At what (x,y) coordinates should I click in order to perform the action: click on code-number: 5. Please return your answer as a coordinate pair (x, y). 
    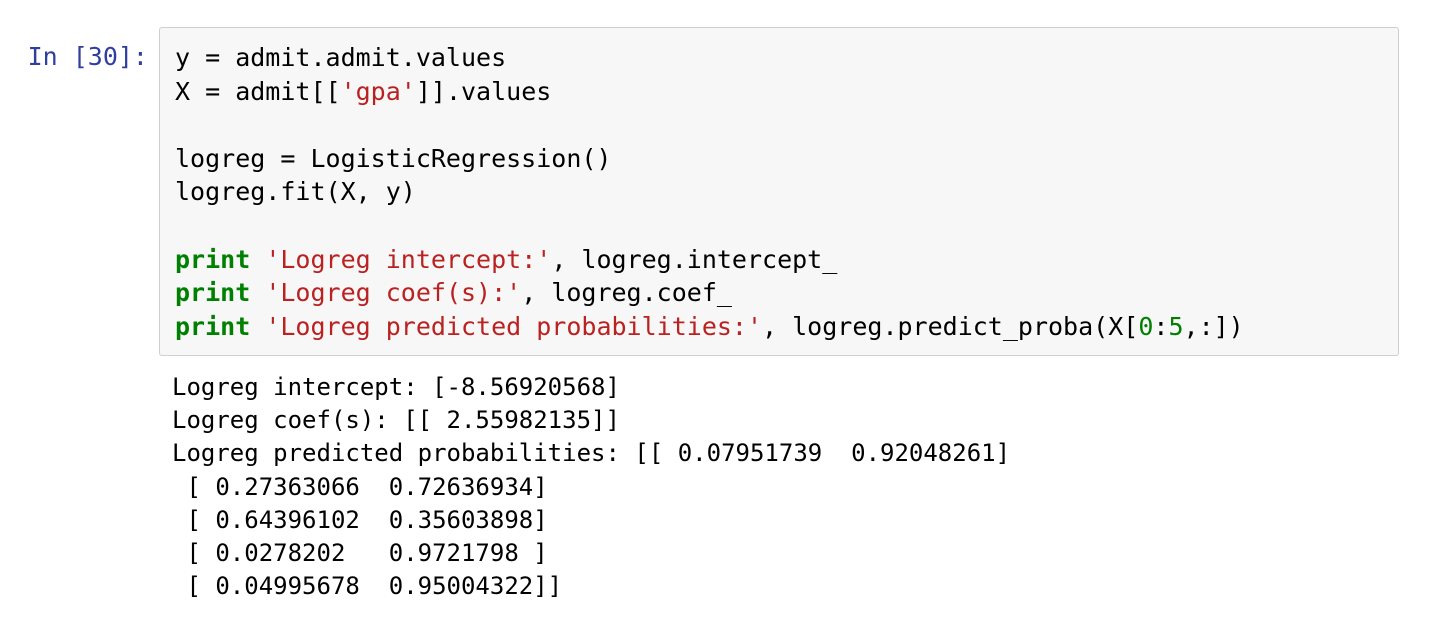
    Looking at the image, I should click on (1176, 326).